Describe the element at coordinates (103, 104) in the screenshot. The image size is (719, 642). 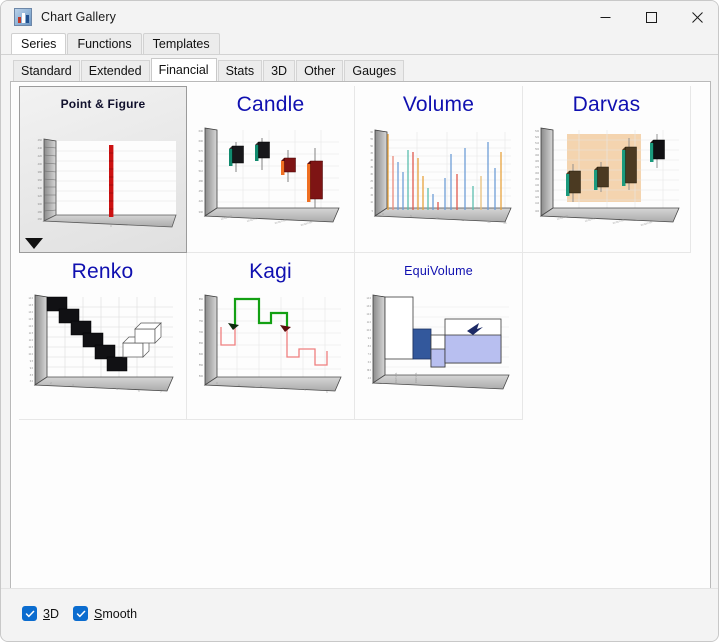
I see `gallery-item-label: Point & Figure` at that location.